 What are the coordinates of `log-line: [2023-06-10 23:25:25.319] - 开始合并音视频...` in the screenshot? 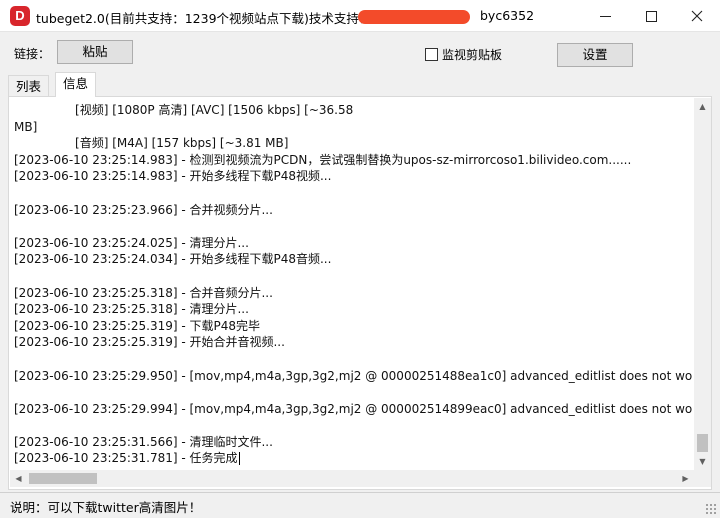 It's located at (149, 342).